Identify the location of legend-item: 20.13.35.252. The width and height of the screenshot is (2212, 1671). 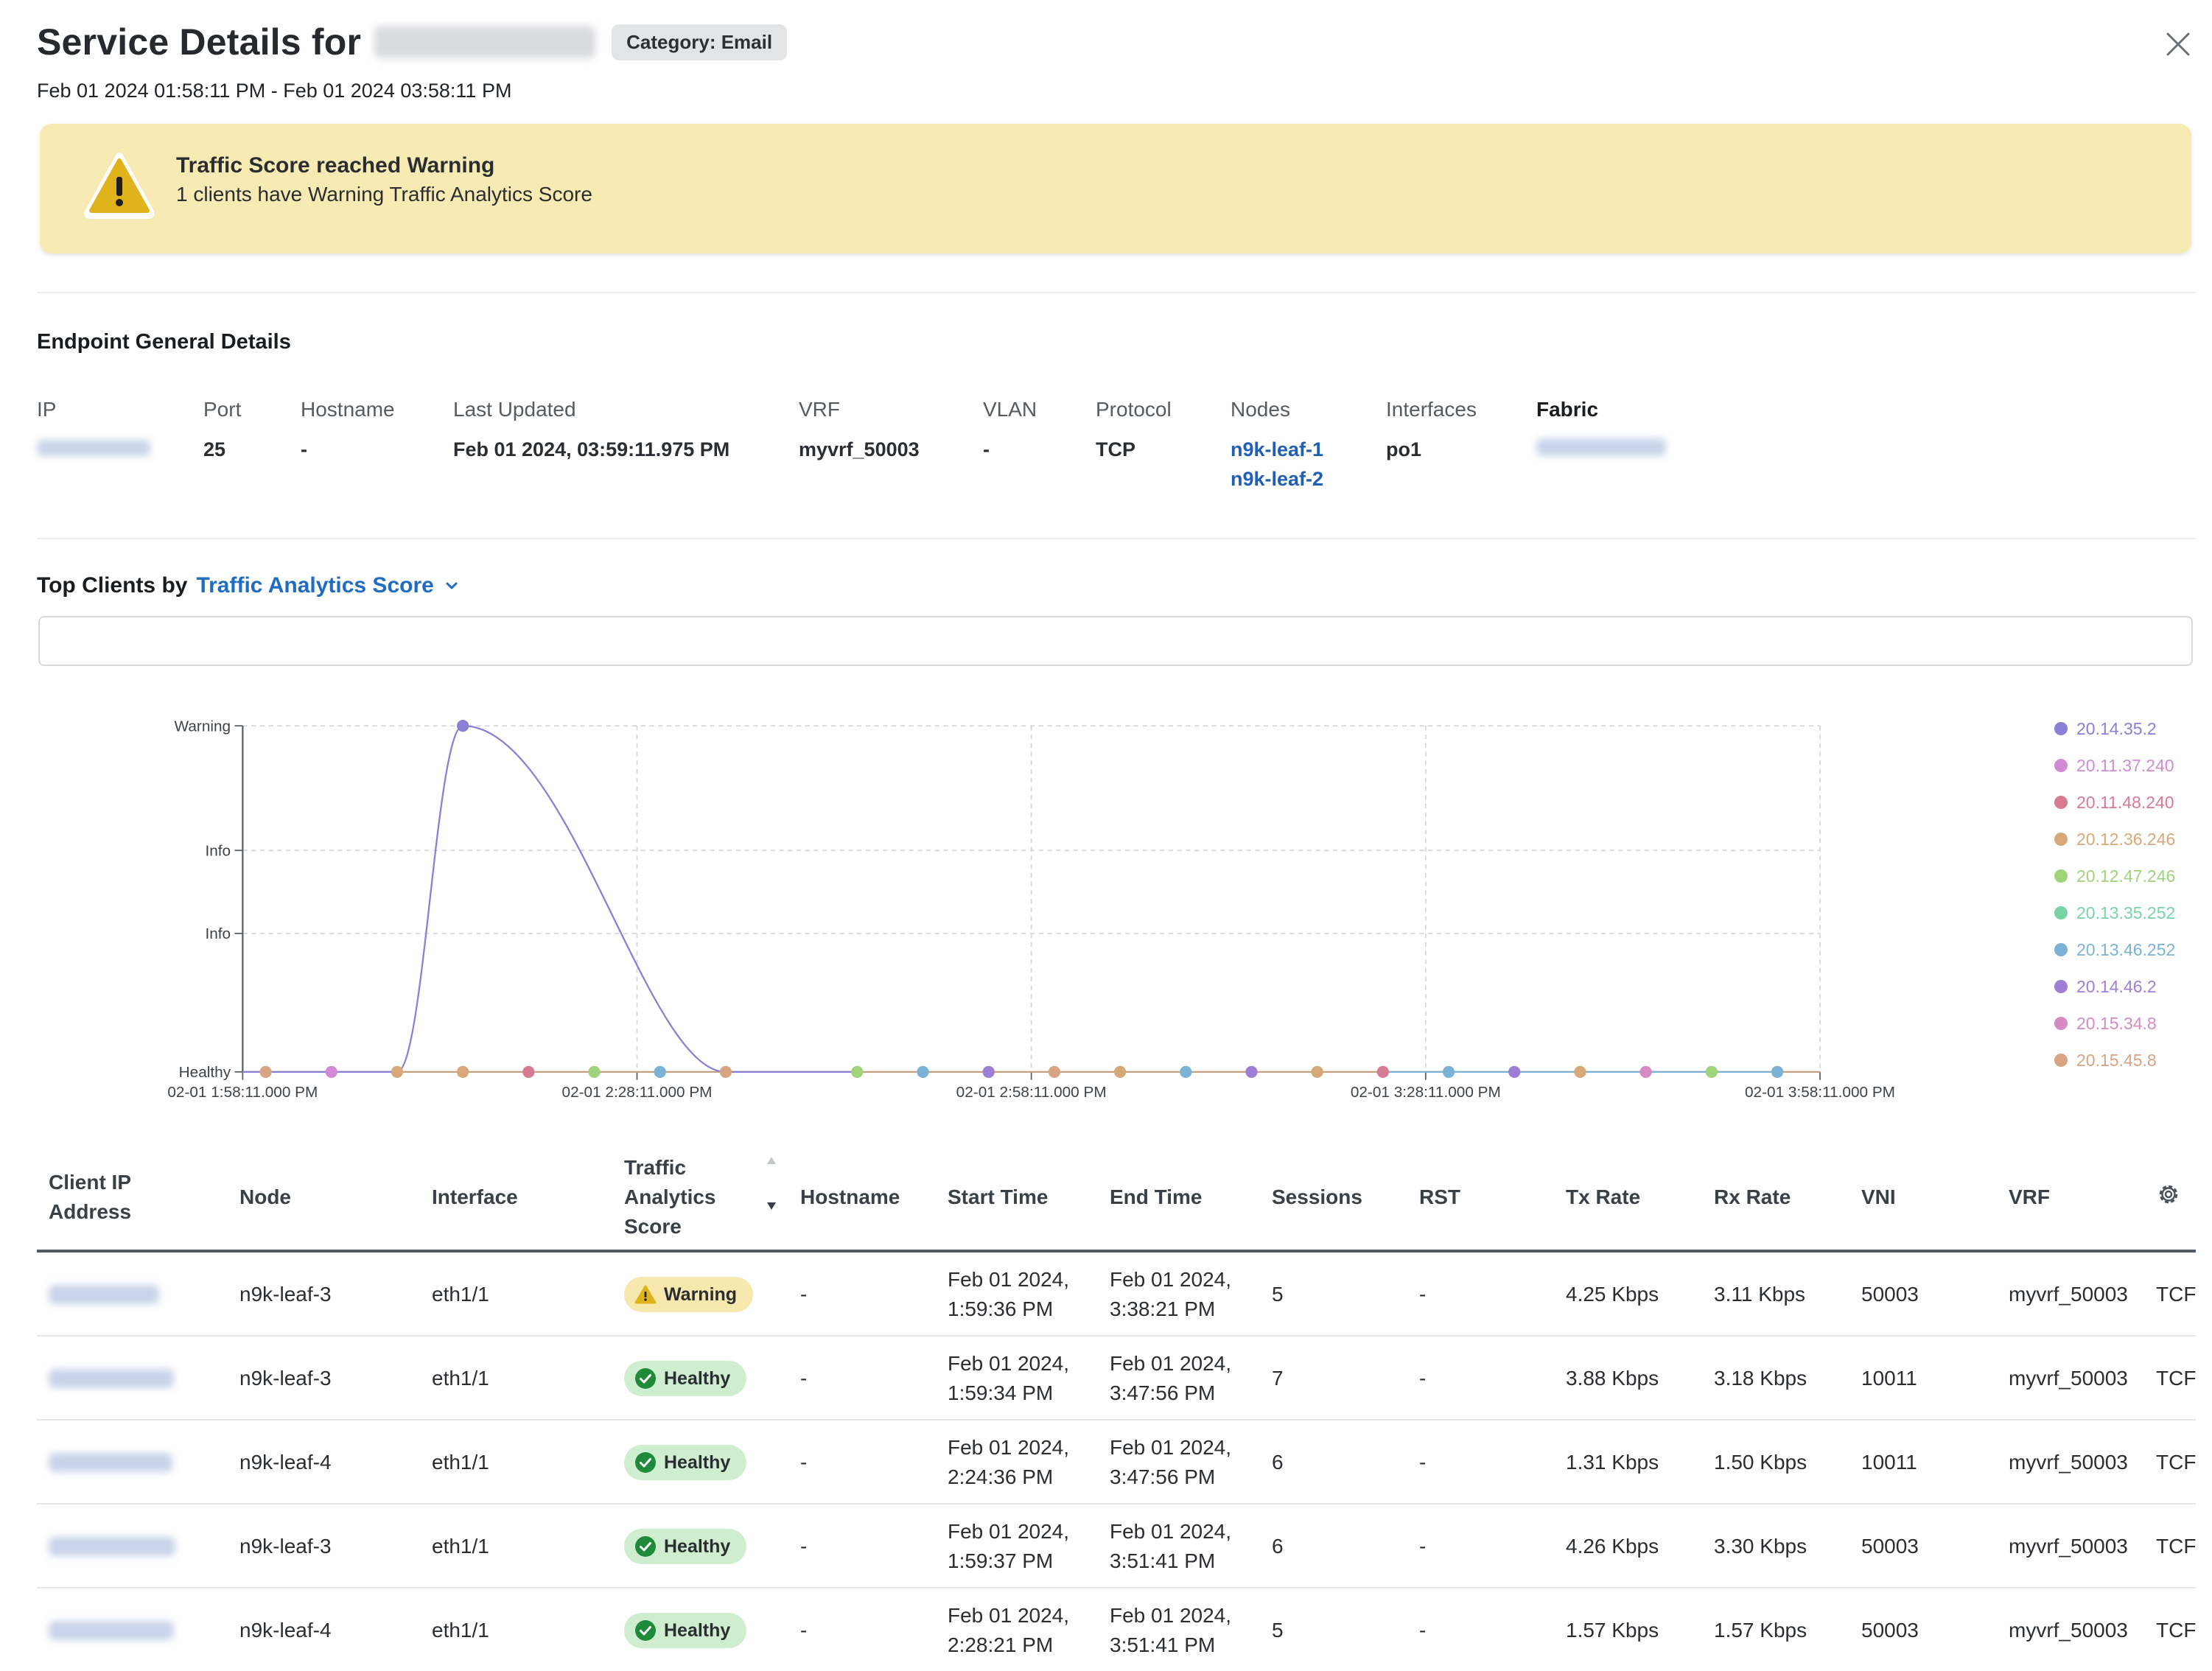
(2114, 912).